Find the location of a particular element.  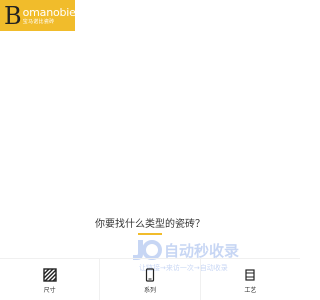

section-question: 你要找什么类型的瓷砖？ is located at coordinates (150, 224).